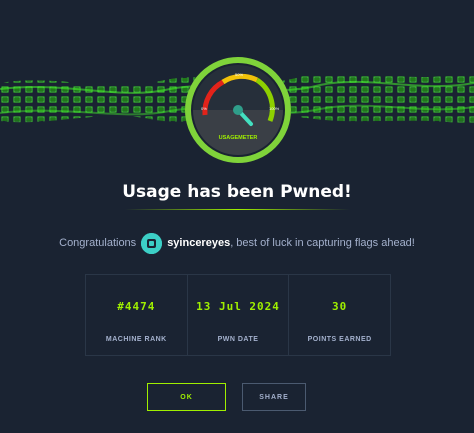 The height and width of the screenshot is (433, 474). What do you see at coordinates (137, 315) in the screenshot?
I see `stat-machine-rank: #4474 MACHINE RANK` at bounding box center [137, 315].